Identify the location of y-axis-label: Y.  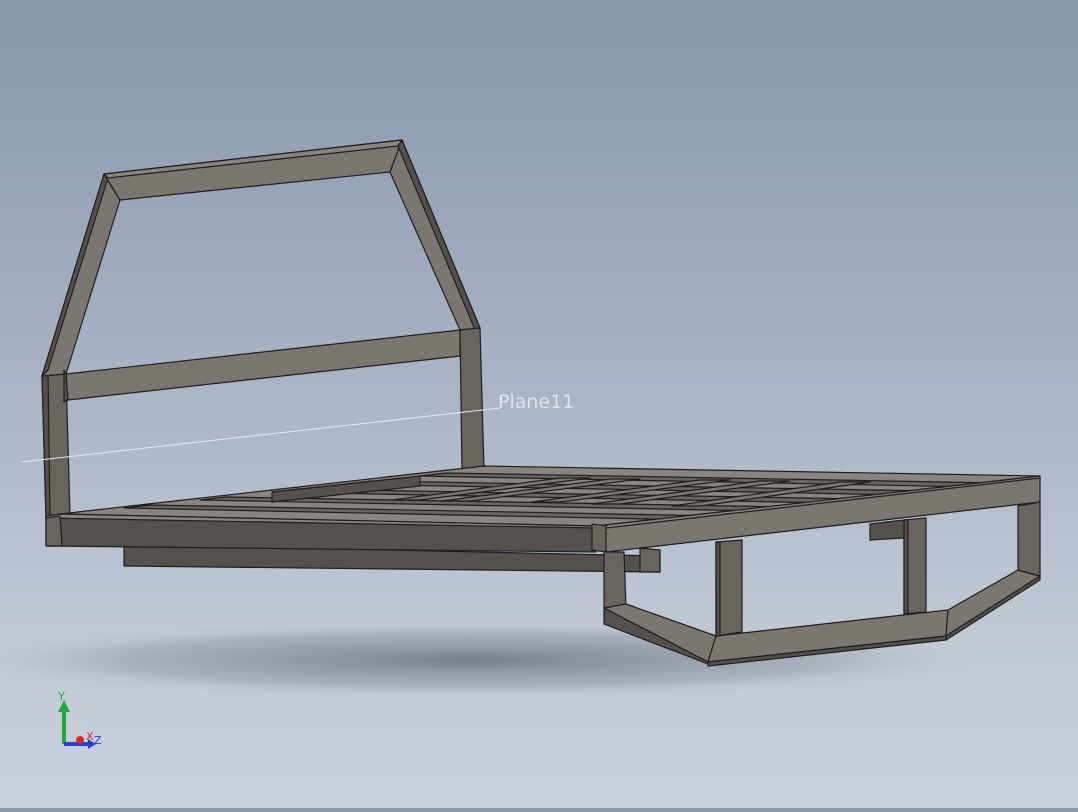
(61, 696).